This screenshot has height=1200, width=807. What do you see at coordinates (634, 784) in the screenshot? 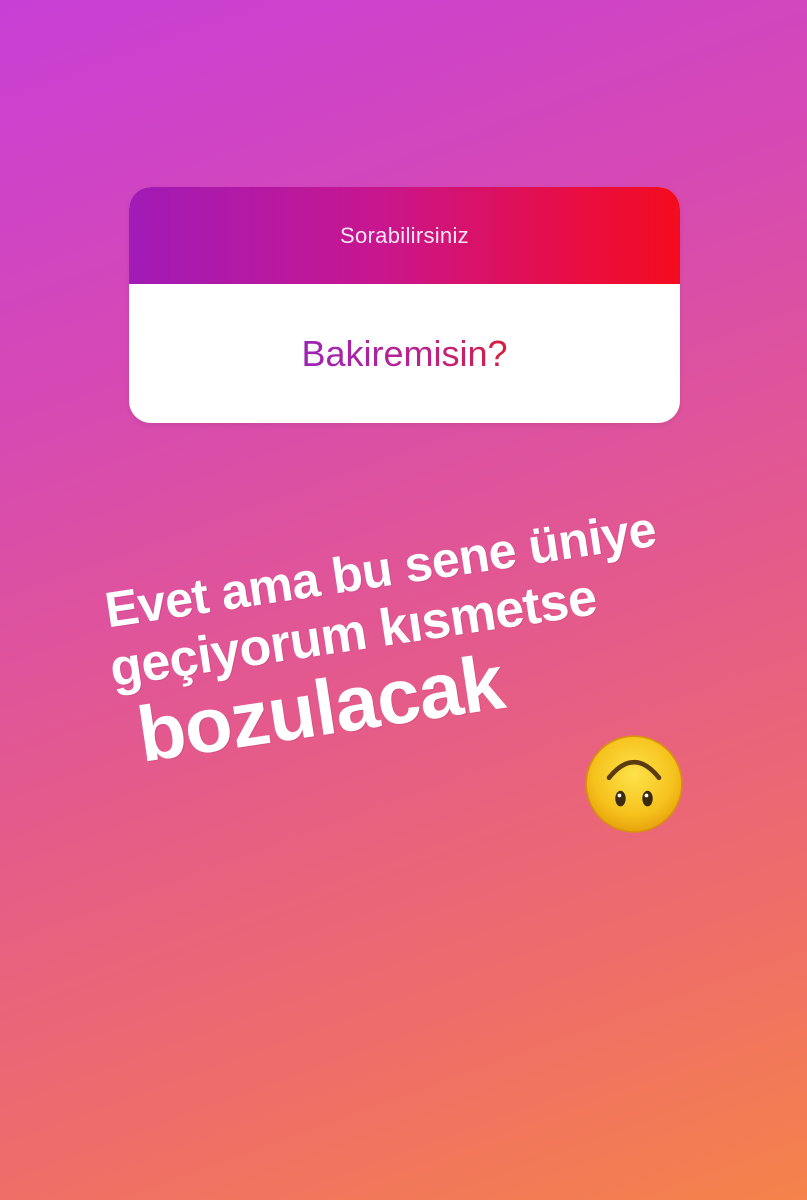
I see `upside-down-face-icon` at bounding box center [634, 784].